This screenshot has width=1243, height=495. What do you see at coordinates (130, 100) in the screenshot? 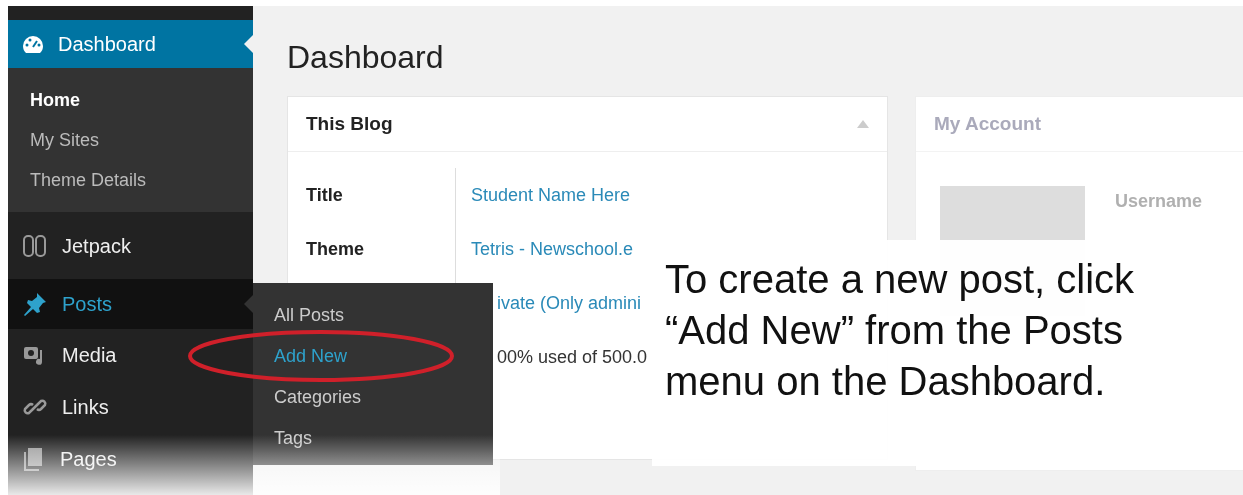
I see `submenu-item: Home` at bounding box center [130, 100].